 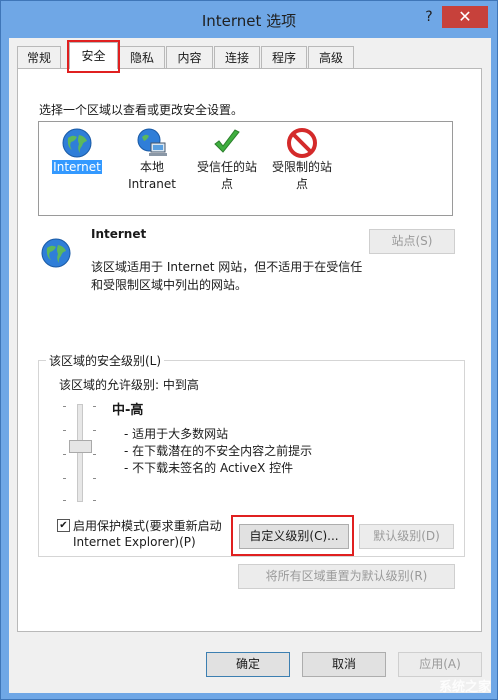 What do you see at coordinates (218, 451) in the screenshot?
I see `level-bullet-2: - 在下载潜在的不安全内容之前提示` at bounding box center [218, 451].